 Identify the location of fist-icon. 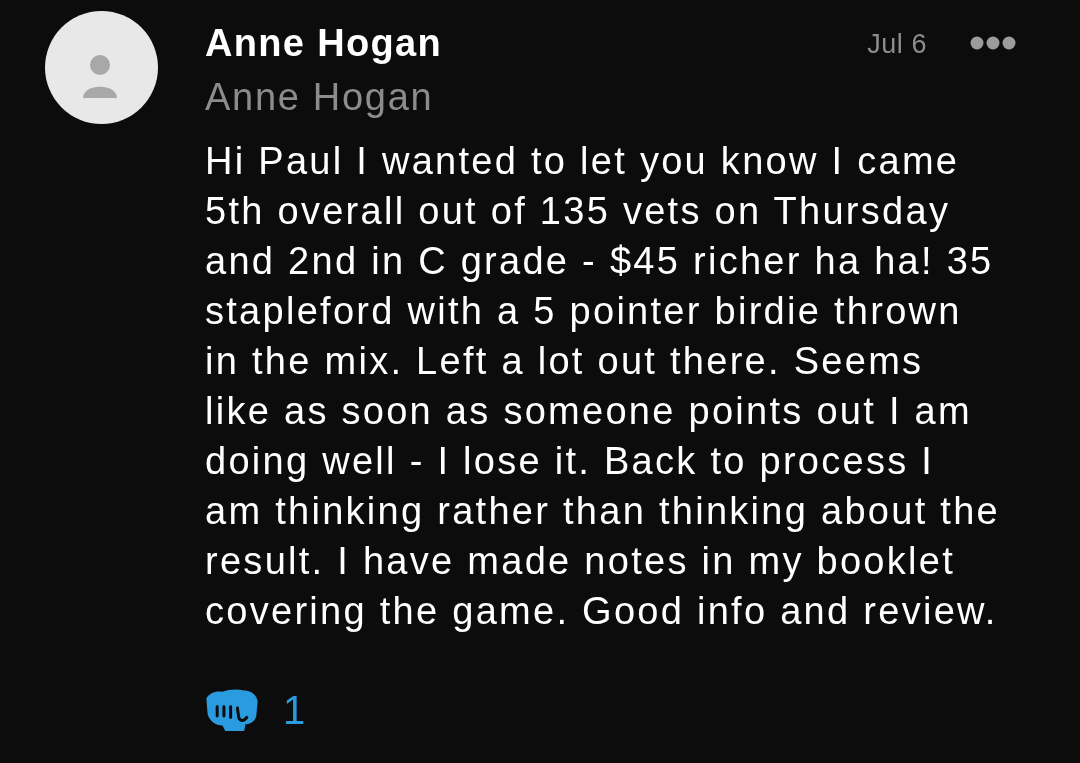
(232, 710).